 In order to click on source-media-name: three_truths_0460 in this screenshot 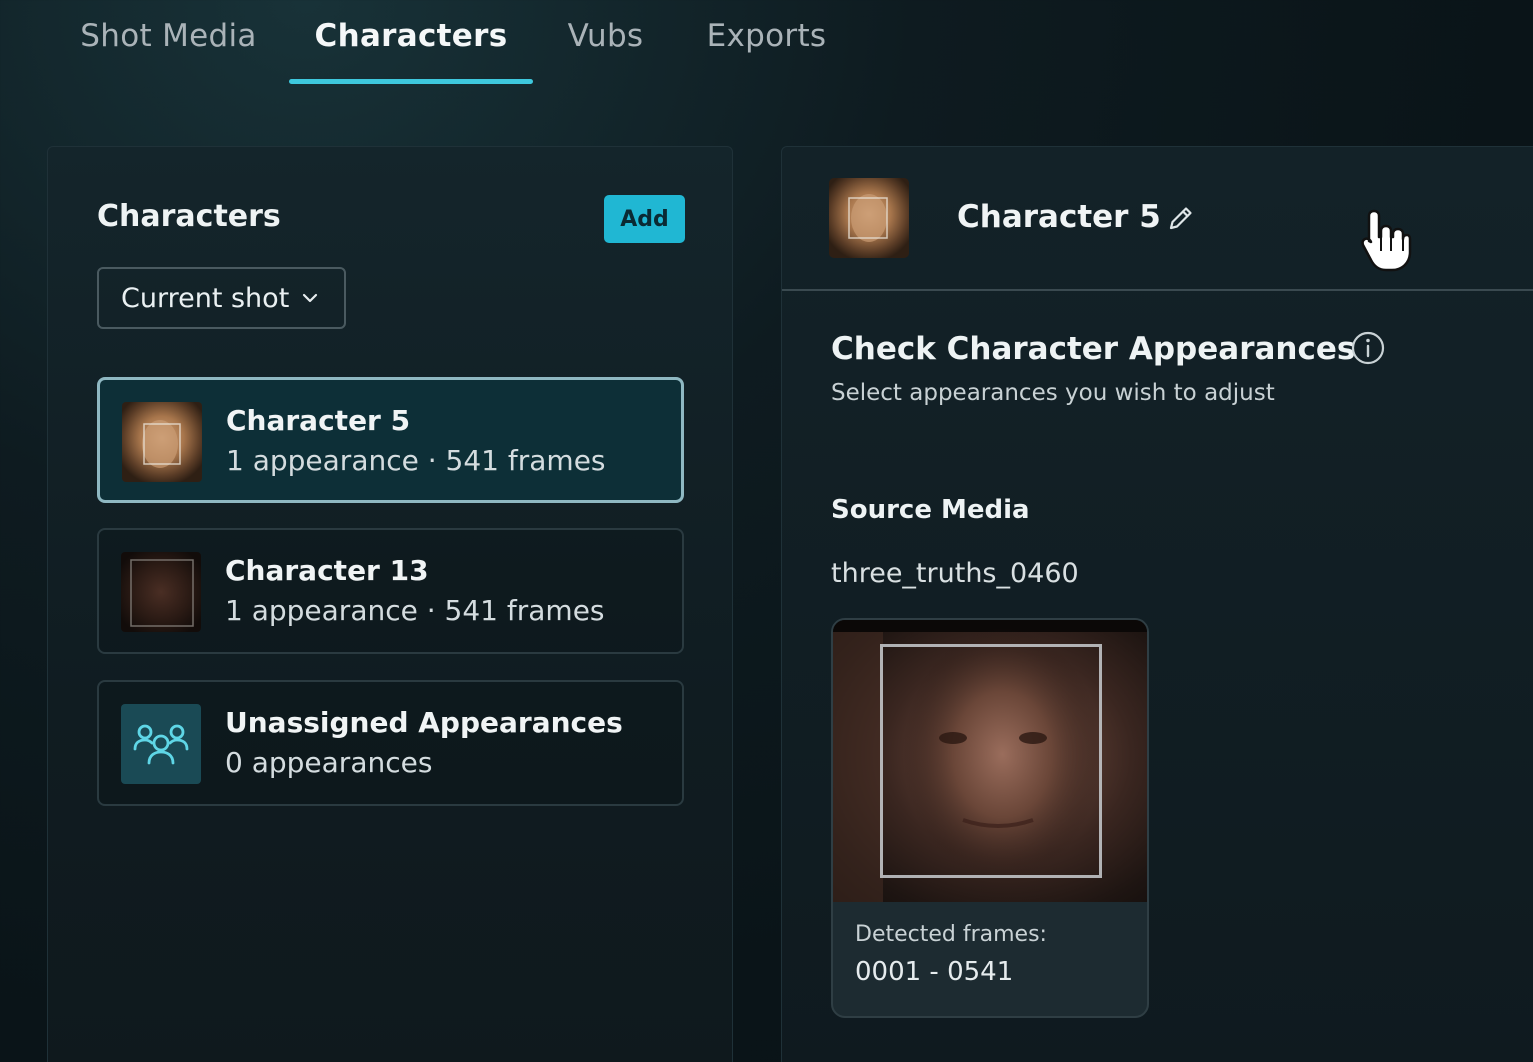, I will do `click(955, 573)`.